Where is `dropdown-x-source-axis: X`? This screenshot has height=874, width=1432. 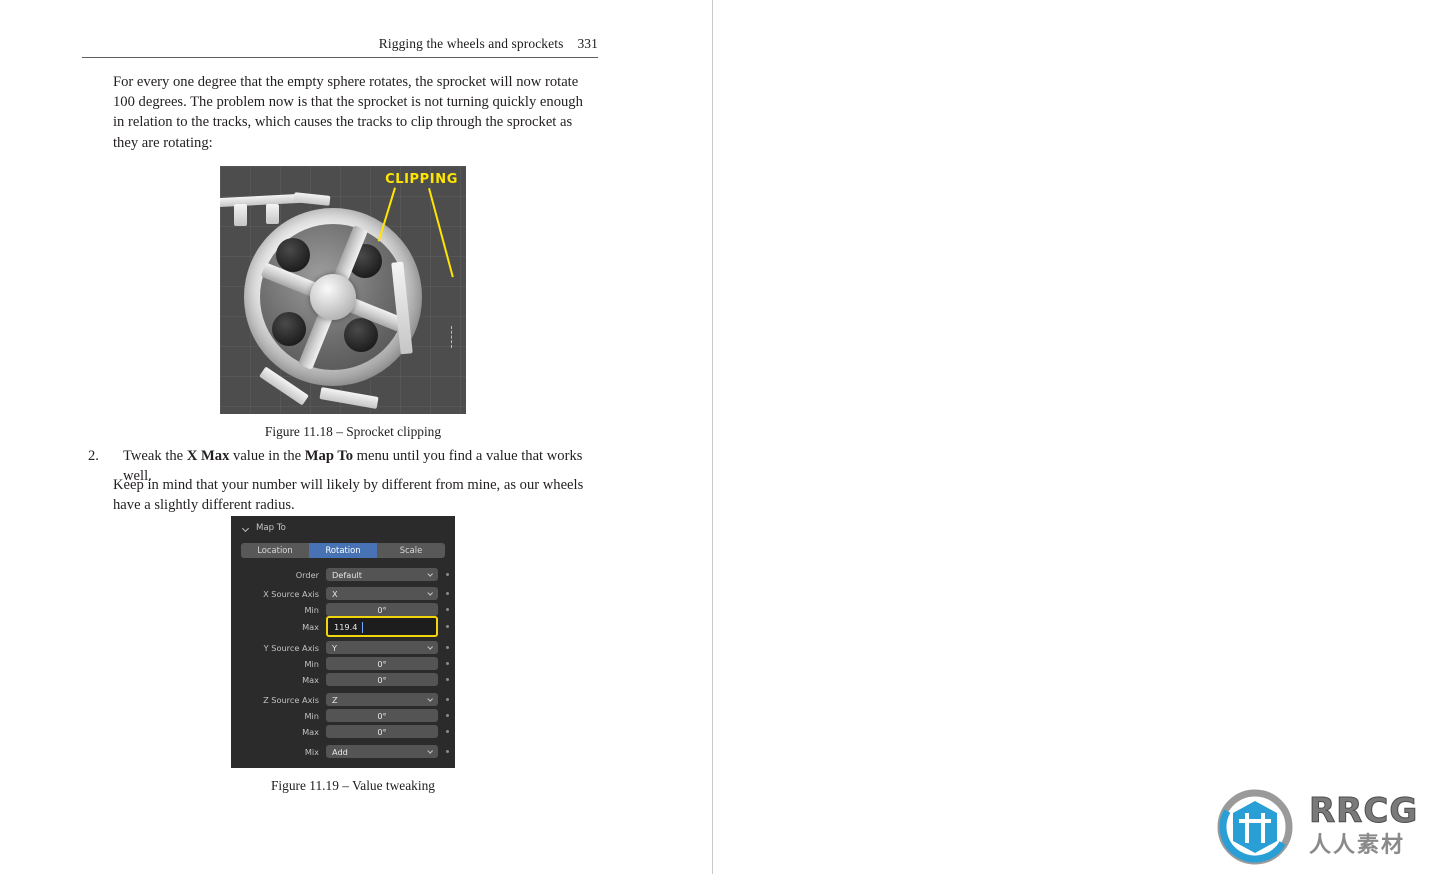 dropdown-x-source-axis: X is located at coordinates (382, 593).